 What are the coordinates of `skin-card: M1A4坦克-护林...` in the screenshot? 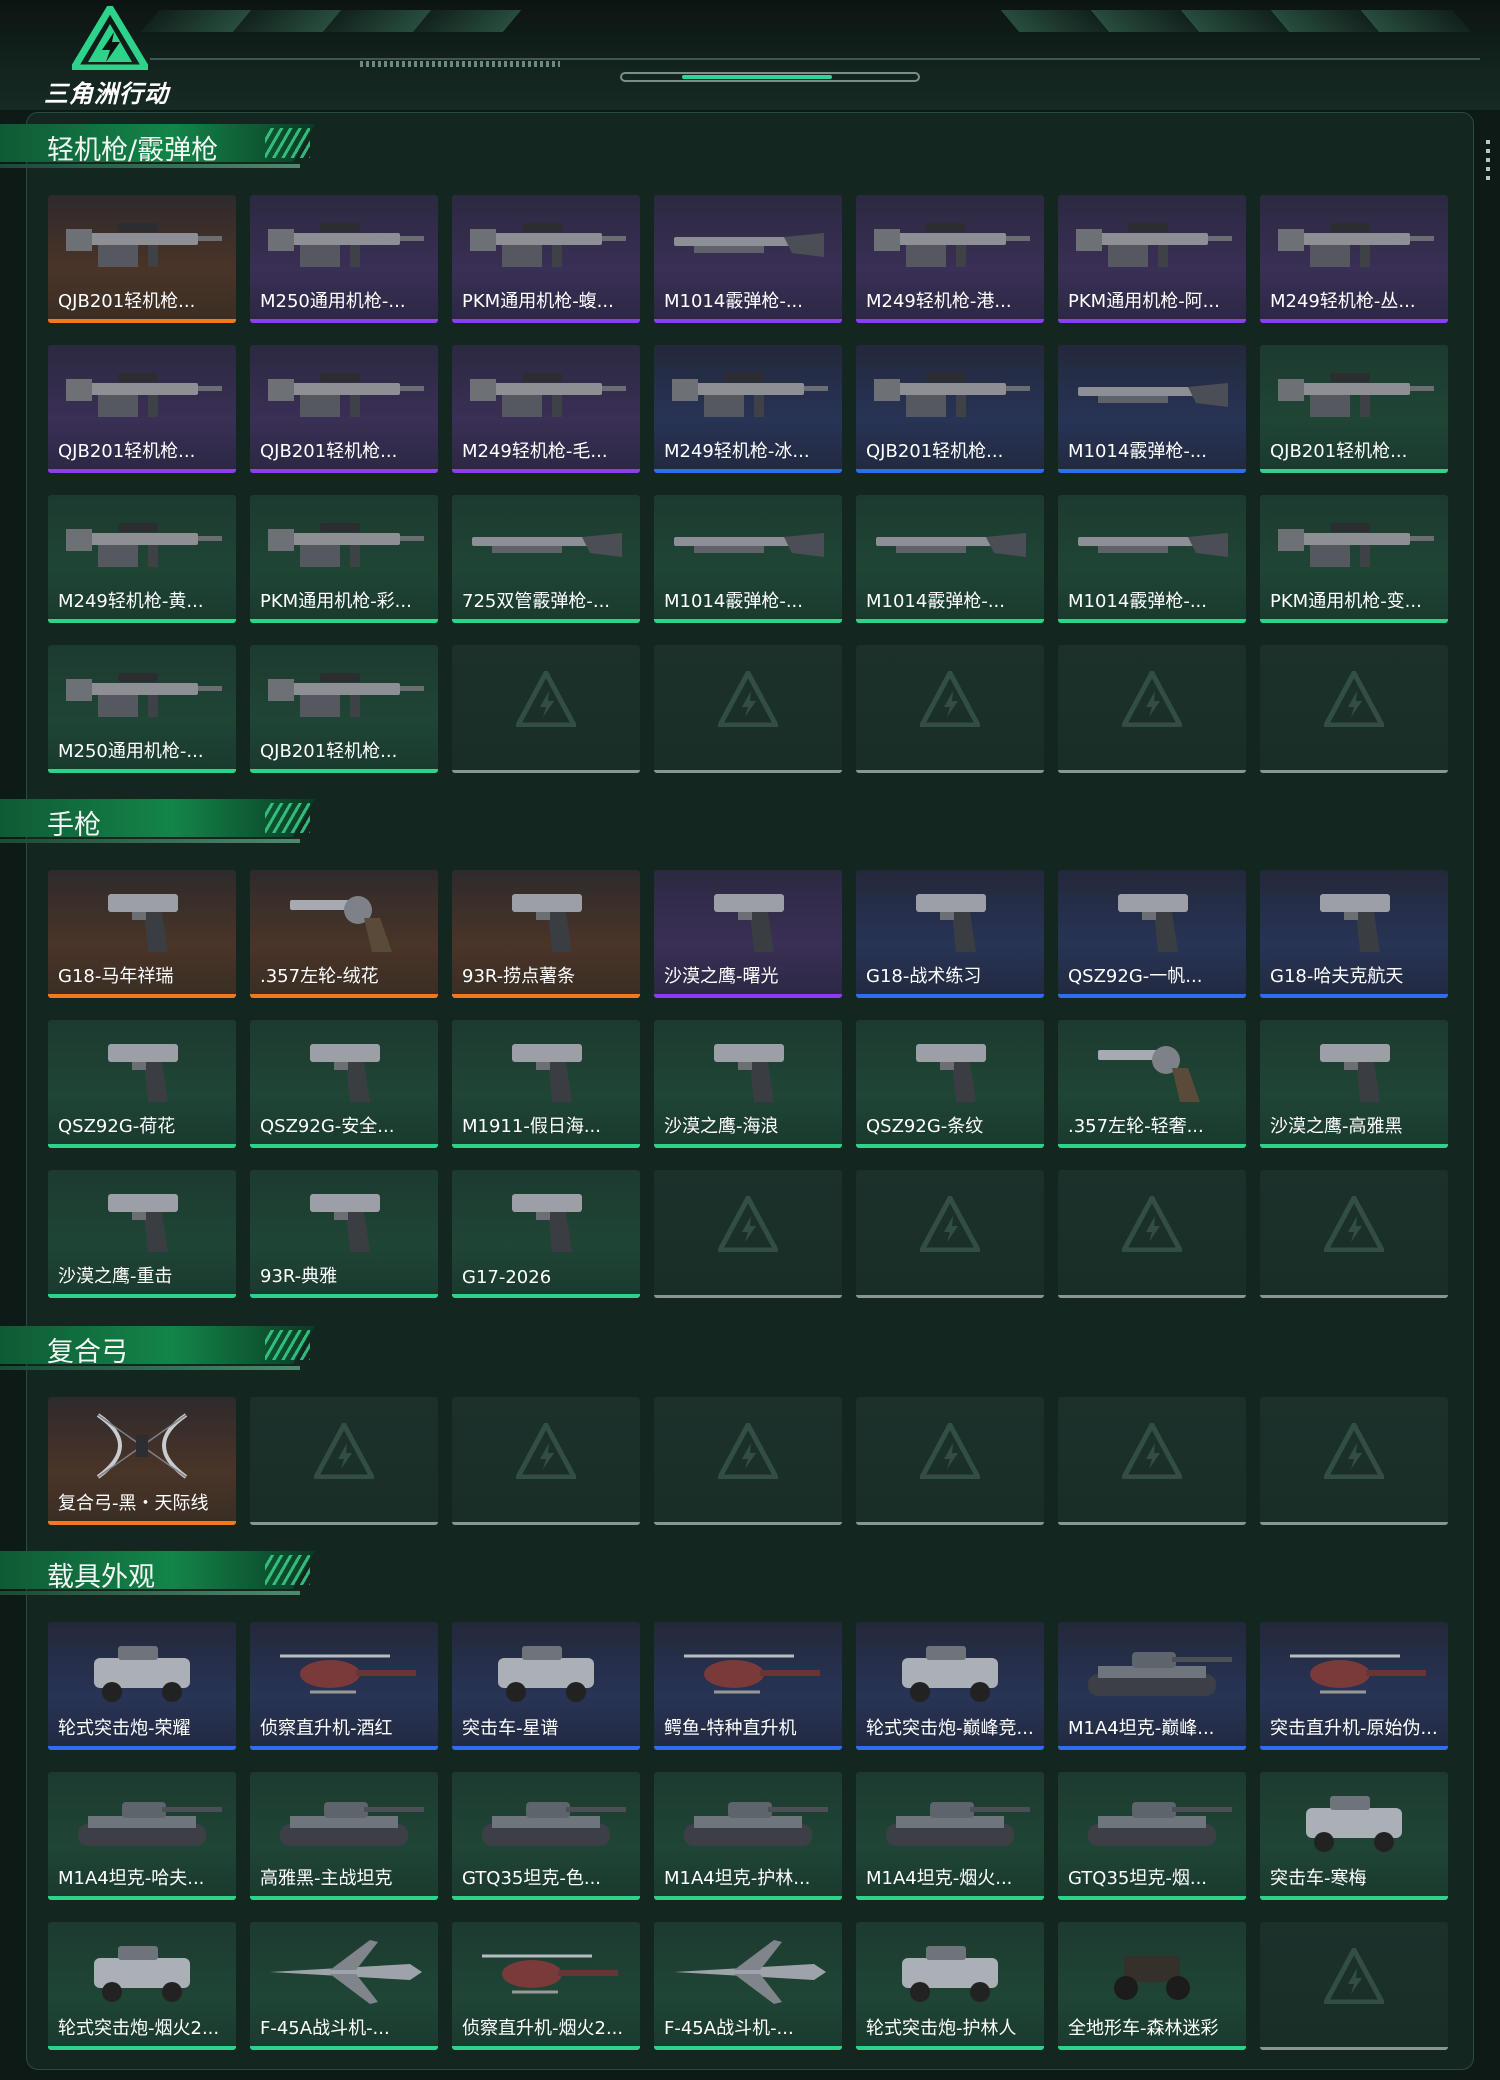 It's located at (748, 1836).